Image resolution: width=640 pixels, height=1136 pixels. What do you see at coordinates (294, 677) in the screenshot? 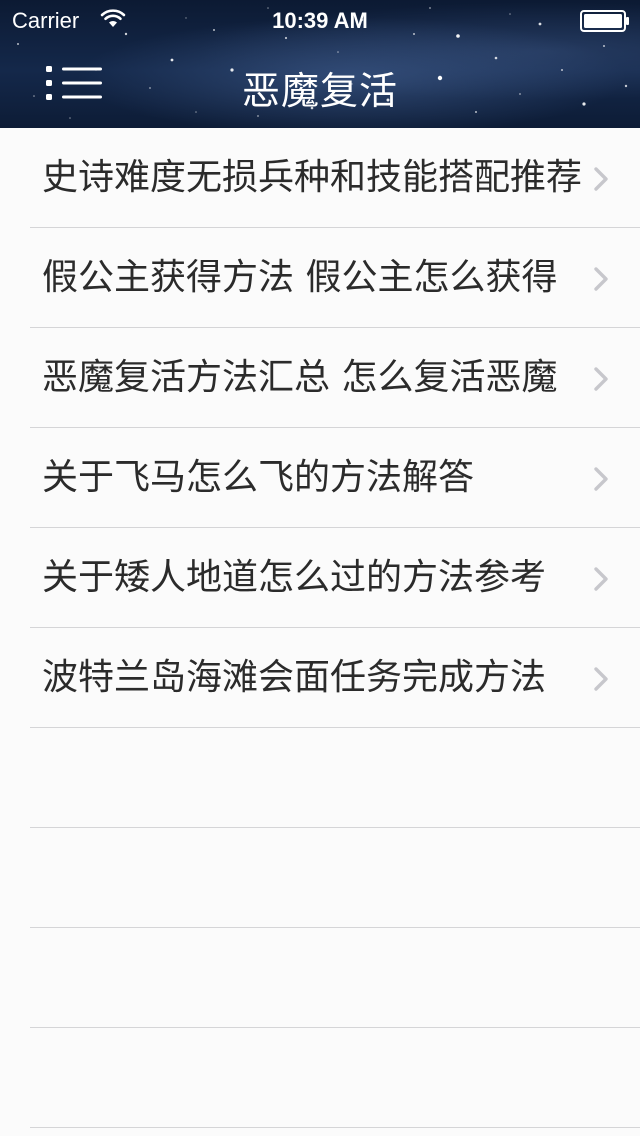
I see `list-item-label: 波特兰岛海滩会面任务完成方法` at bounding box center [294, 677].